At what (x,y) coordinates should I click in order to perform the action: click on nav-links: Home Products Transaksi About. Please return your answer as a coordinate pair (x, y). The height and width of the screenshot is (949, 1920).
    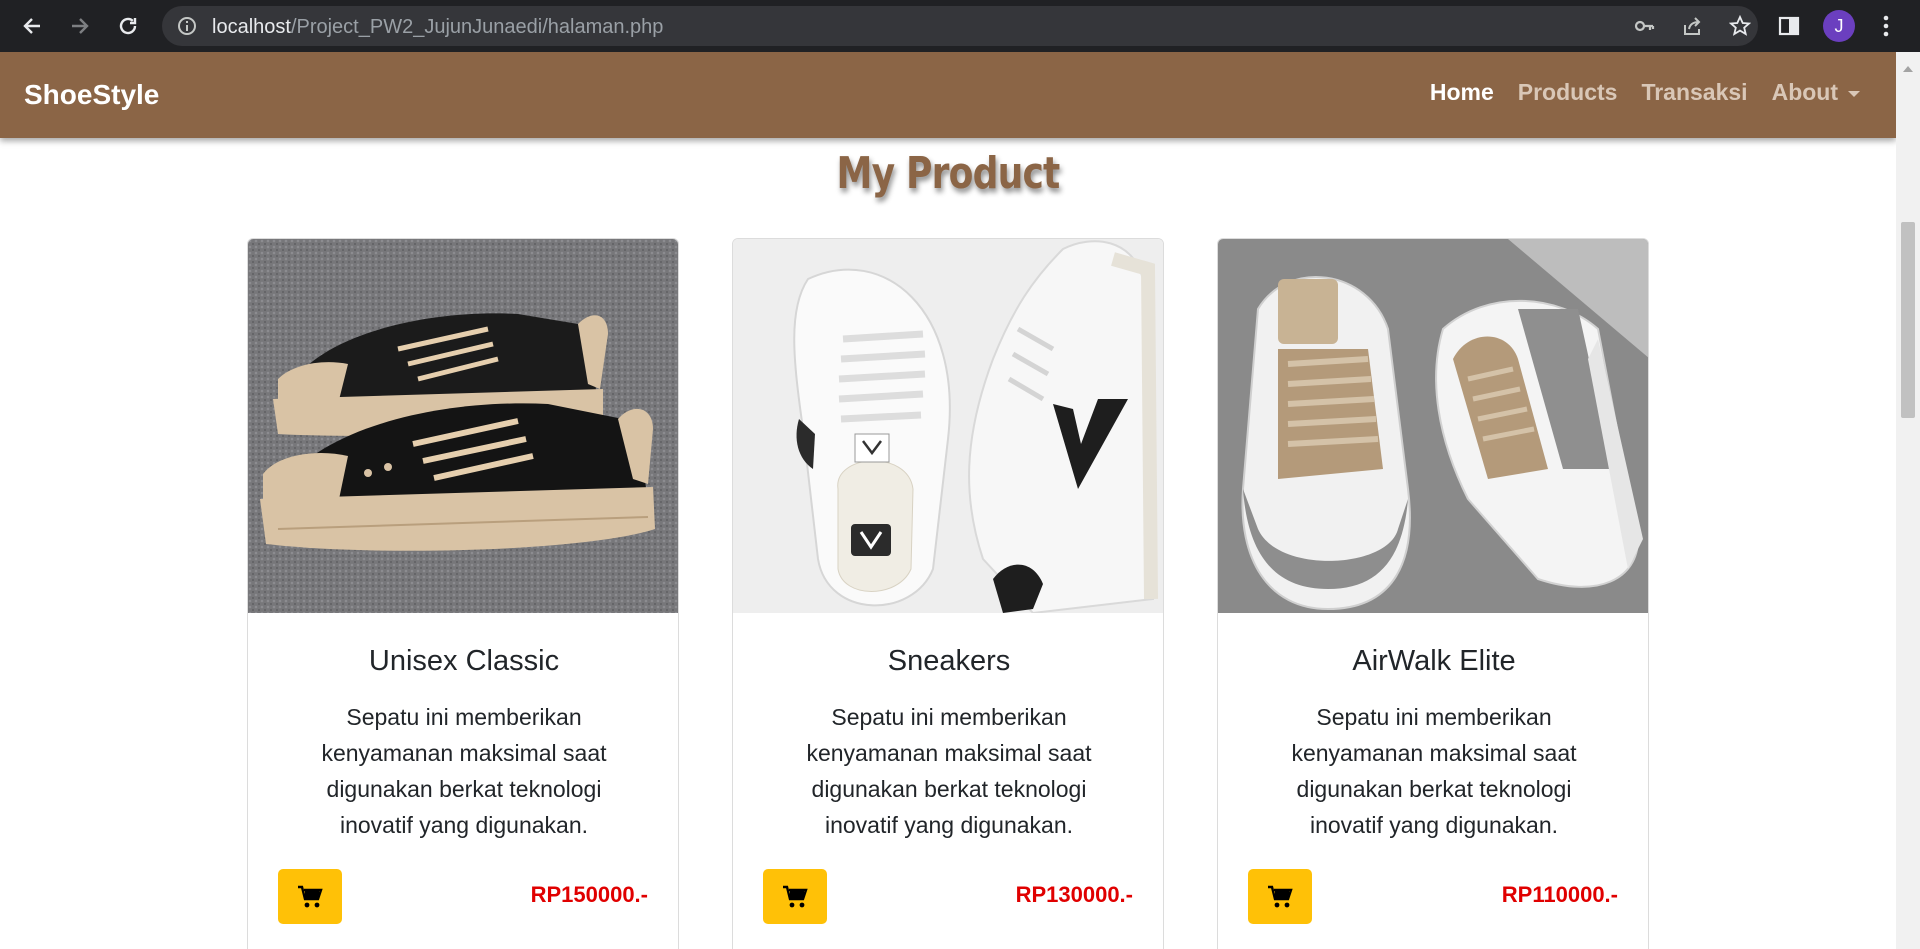
    Looking at the image, I should click on (1645, 92).